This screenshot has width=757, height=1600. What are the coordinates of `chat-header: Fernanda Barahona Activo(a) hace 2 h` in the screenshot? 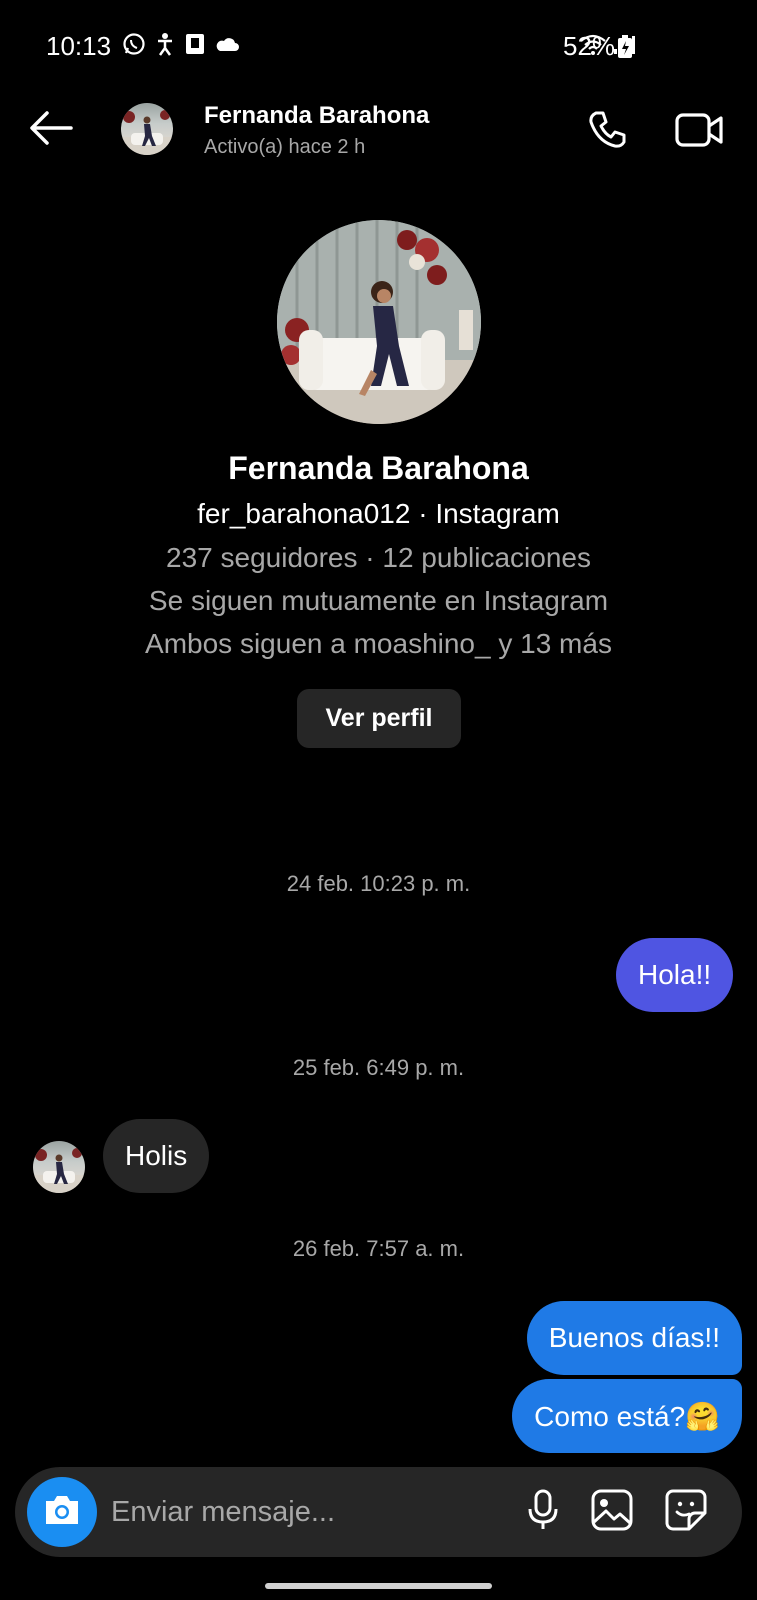 It's located at (378, 130).